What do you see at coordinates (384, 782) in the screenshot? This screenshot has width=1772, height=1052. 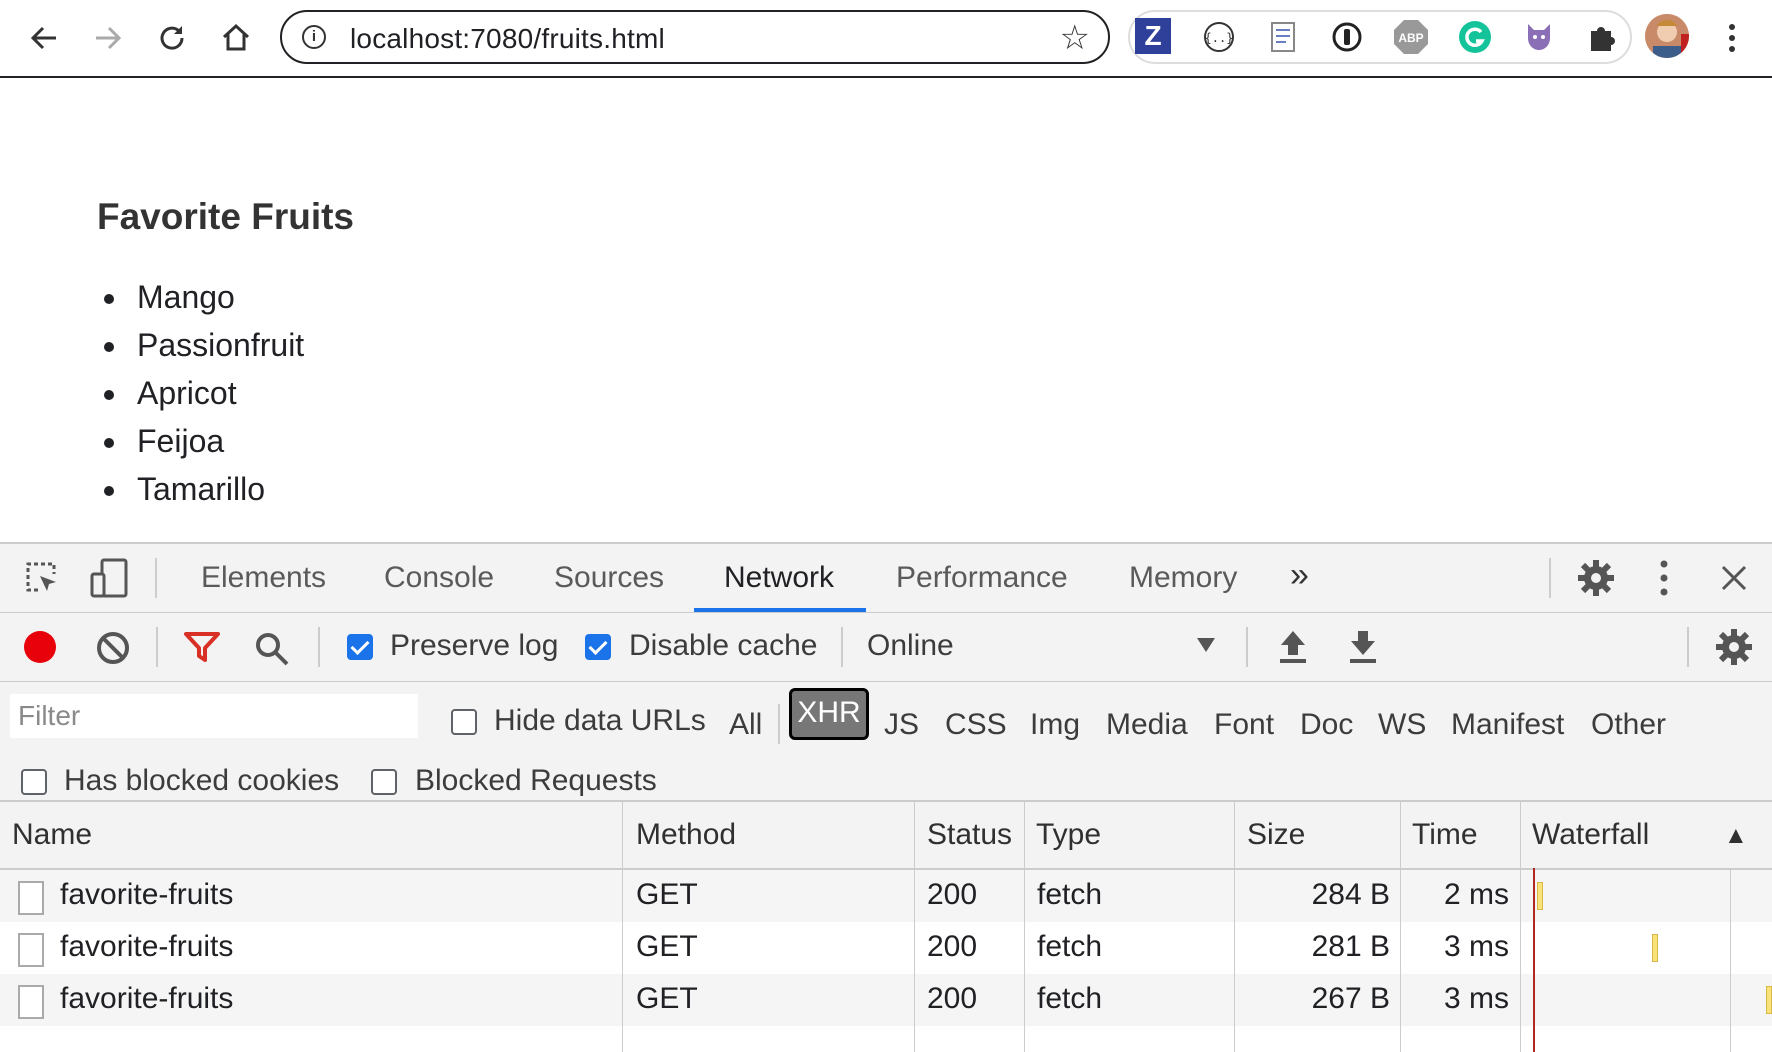 I see `blocked-requests-checkbox` at bounding box center [384, 782].